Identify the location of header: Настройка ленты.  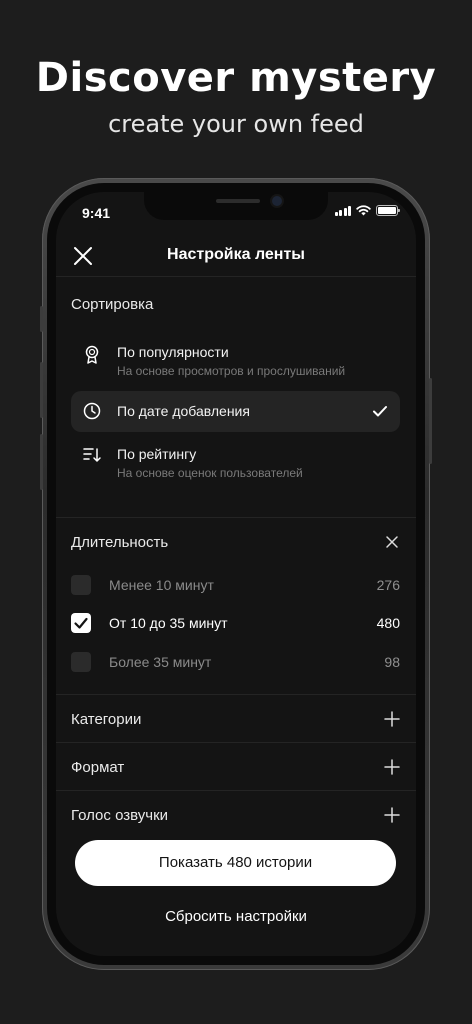
(236, 256).